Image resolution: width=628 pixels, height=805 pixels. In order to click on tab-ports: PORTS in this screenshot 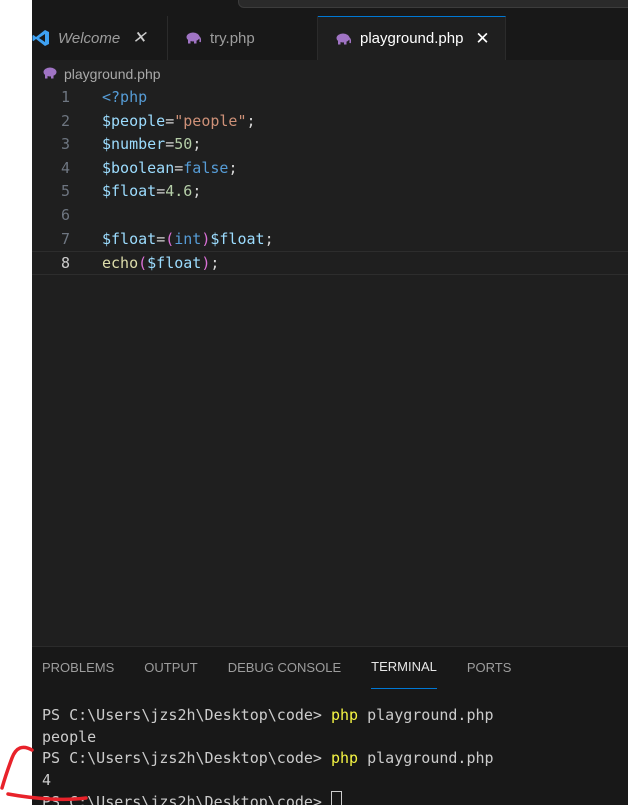, I will do `click(489, 668)`.